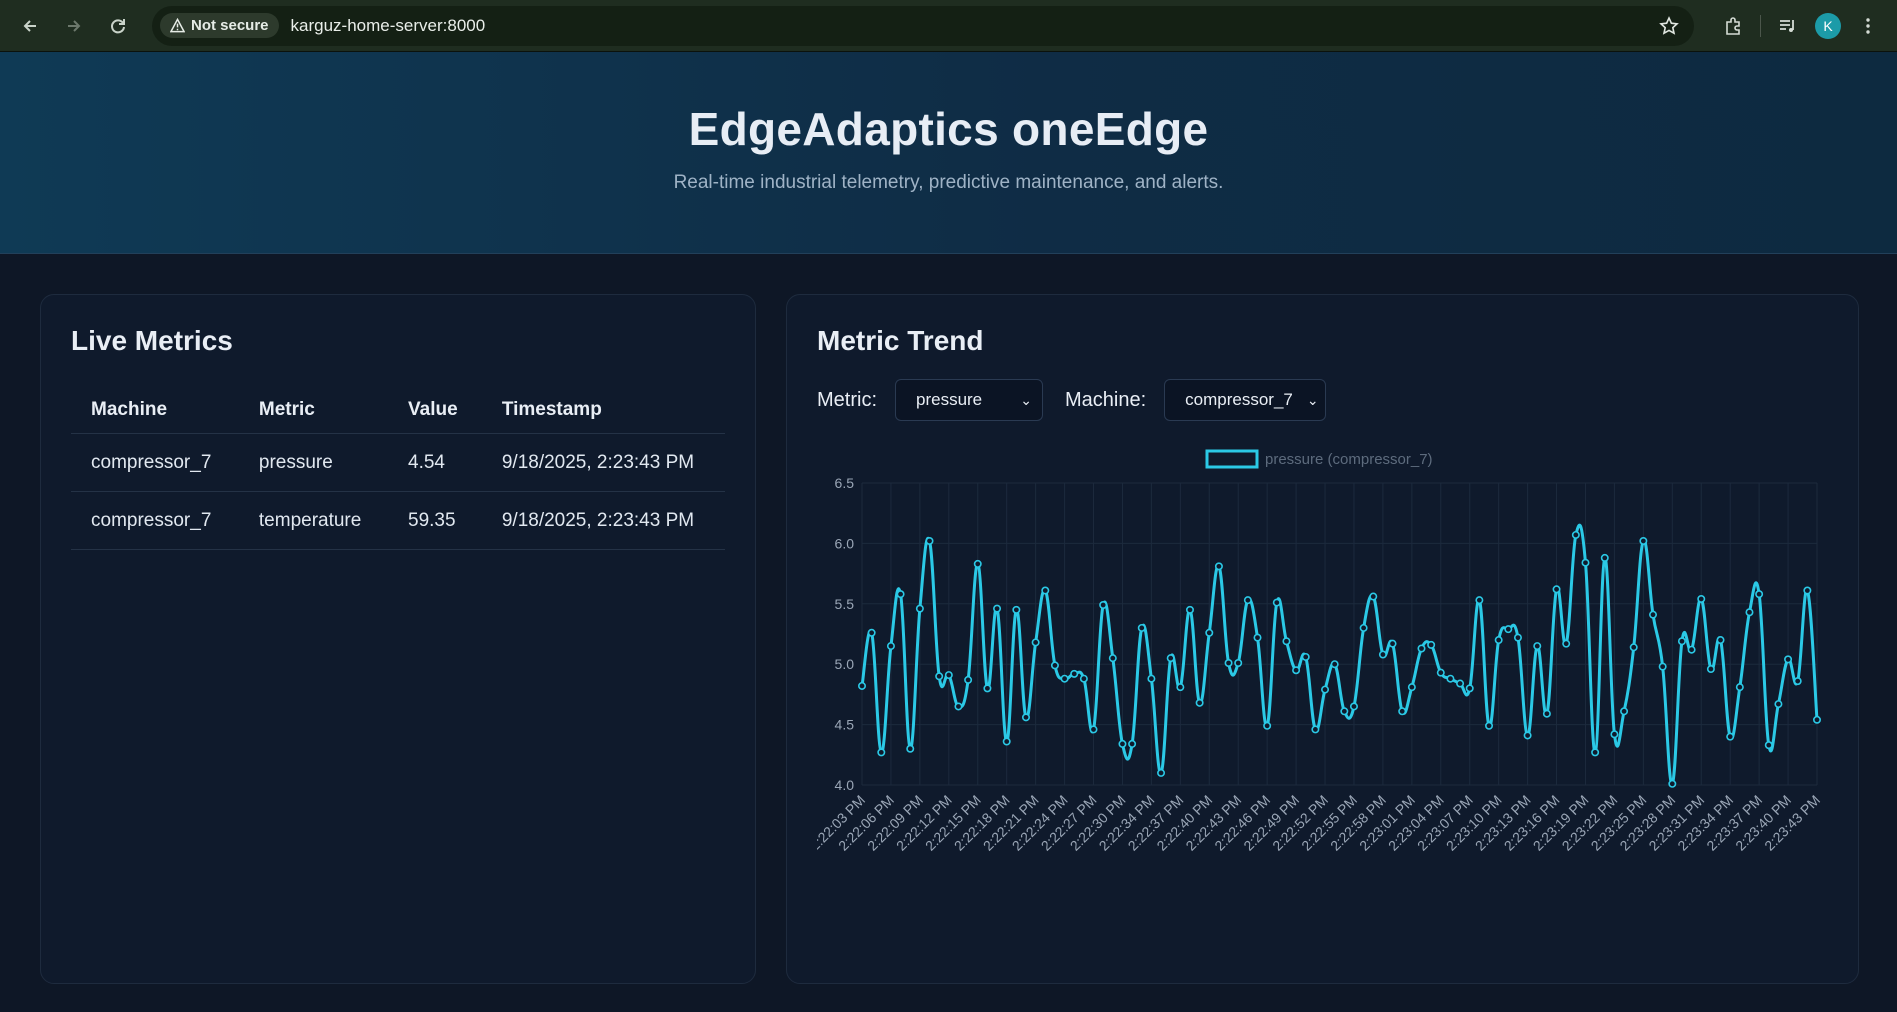  I want to click on forward-button, so click(74, 26).